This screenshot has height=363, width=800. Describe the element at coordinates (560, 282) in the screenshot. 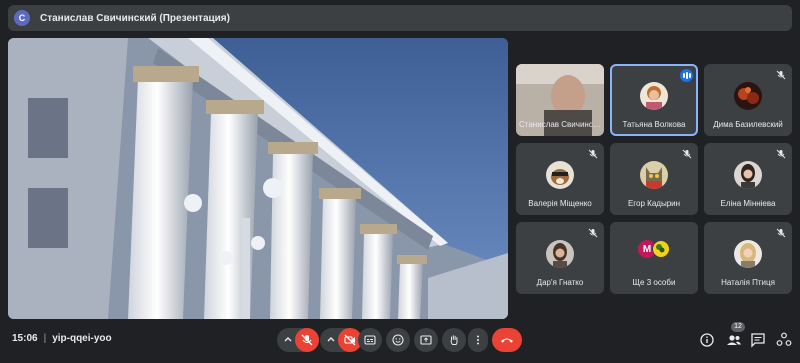

I see `participant-name: Дар'я Гнатко` at that location.